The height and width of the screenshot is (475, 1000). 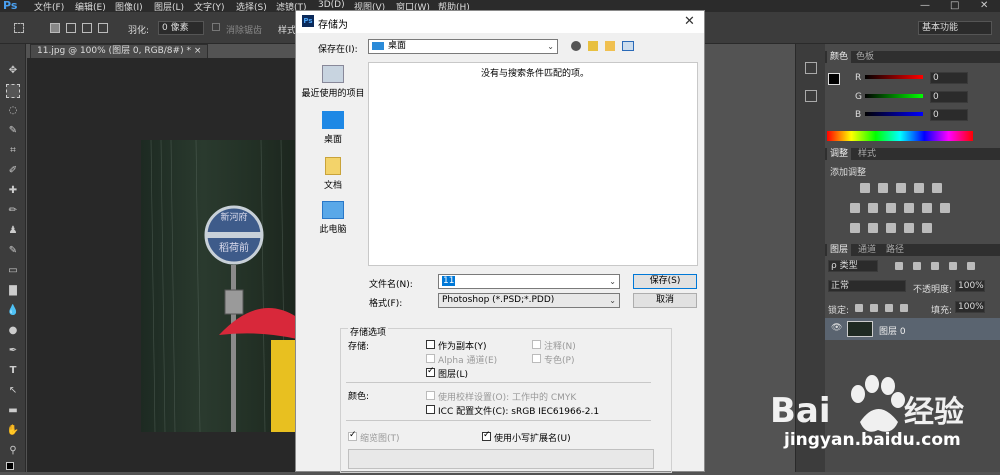 What do you see at coordinates (891, 208) in the screenshot?
I see `black-white-icon` at bounding box center [891, 208].